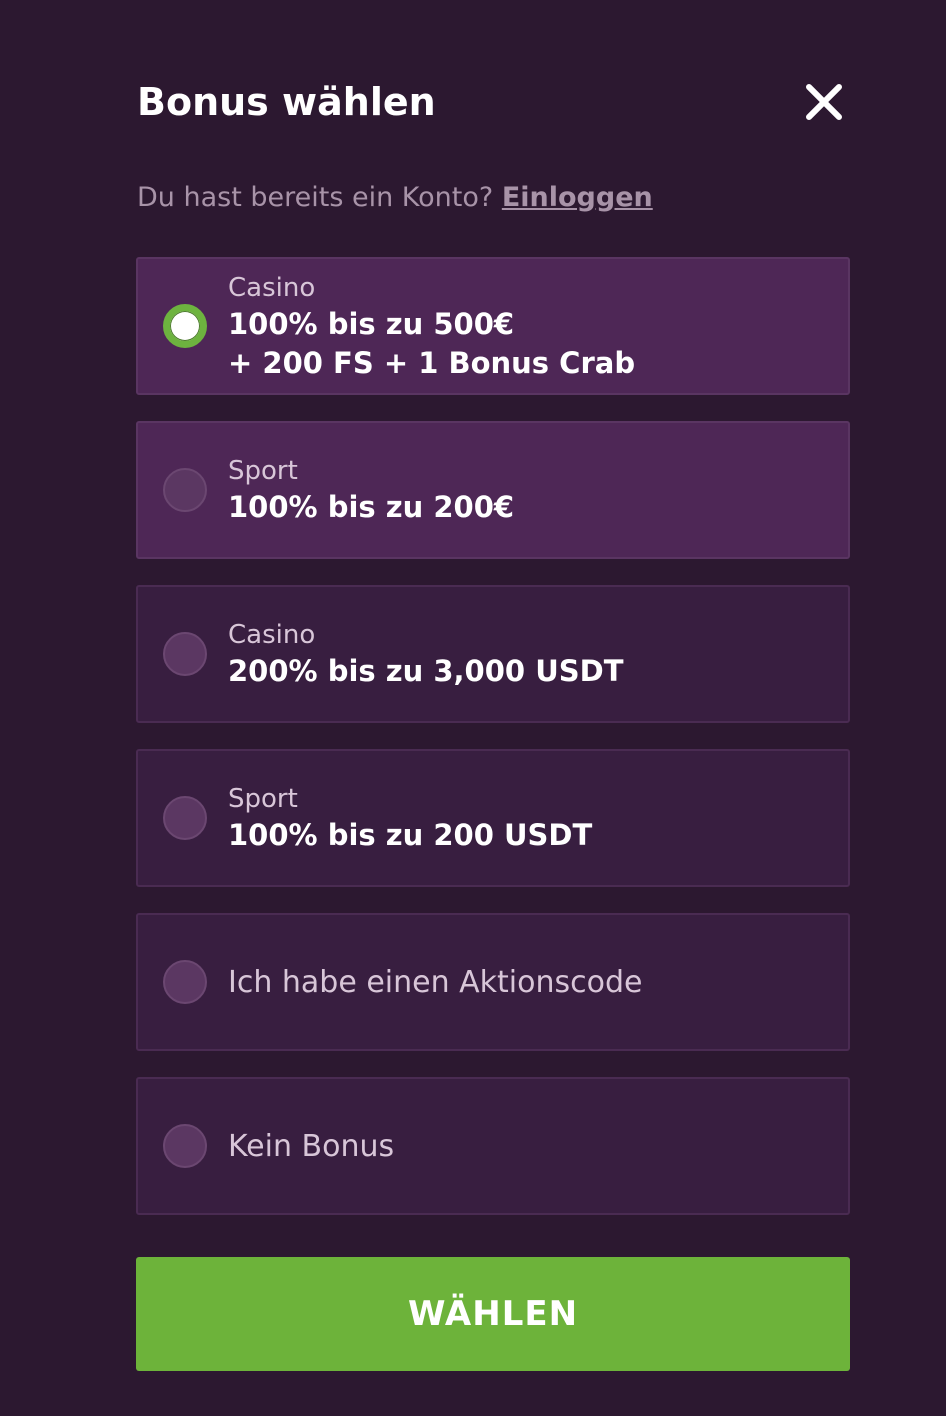 The width and height of the screenshot is (946, 1416). I want to click on bonus-option-sport-200: Sport 100% bis zu 200€, so click(493, 490).